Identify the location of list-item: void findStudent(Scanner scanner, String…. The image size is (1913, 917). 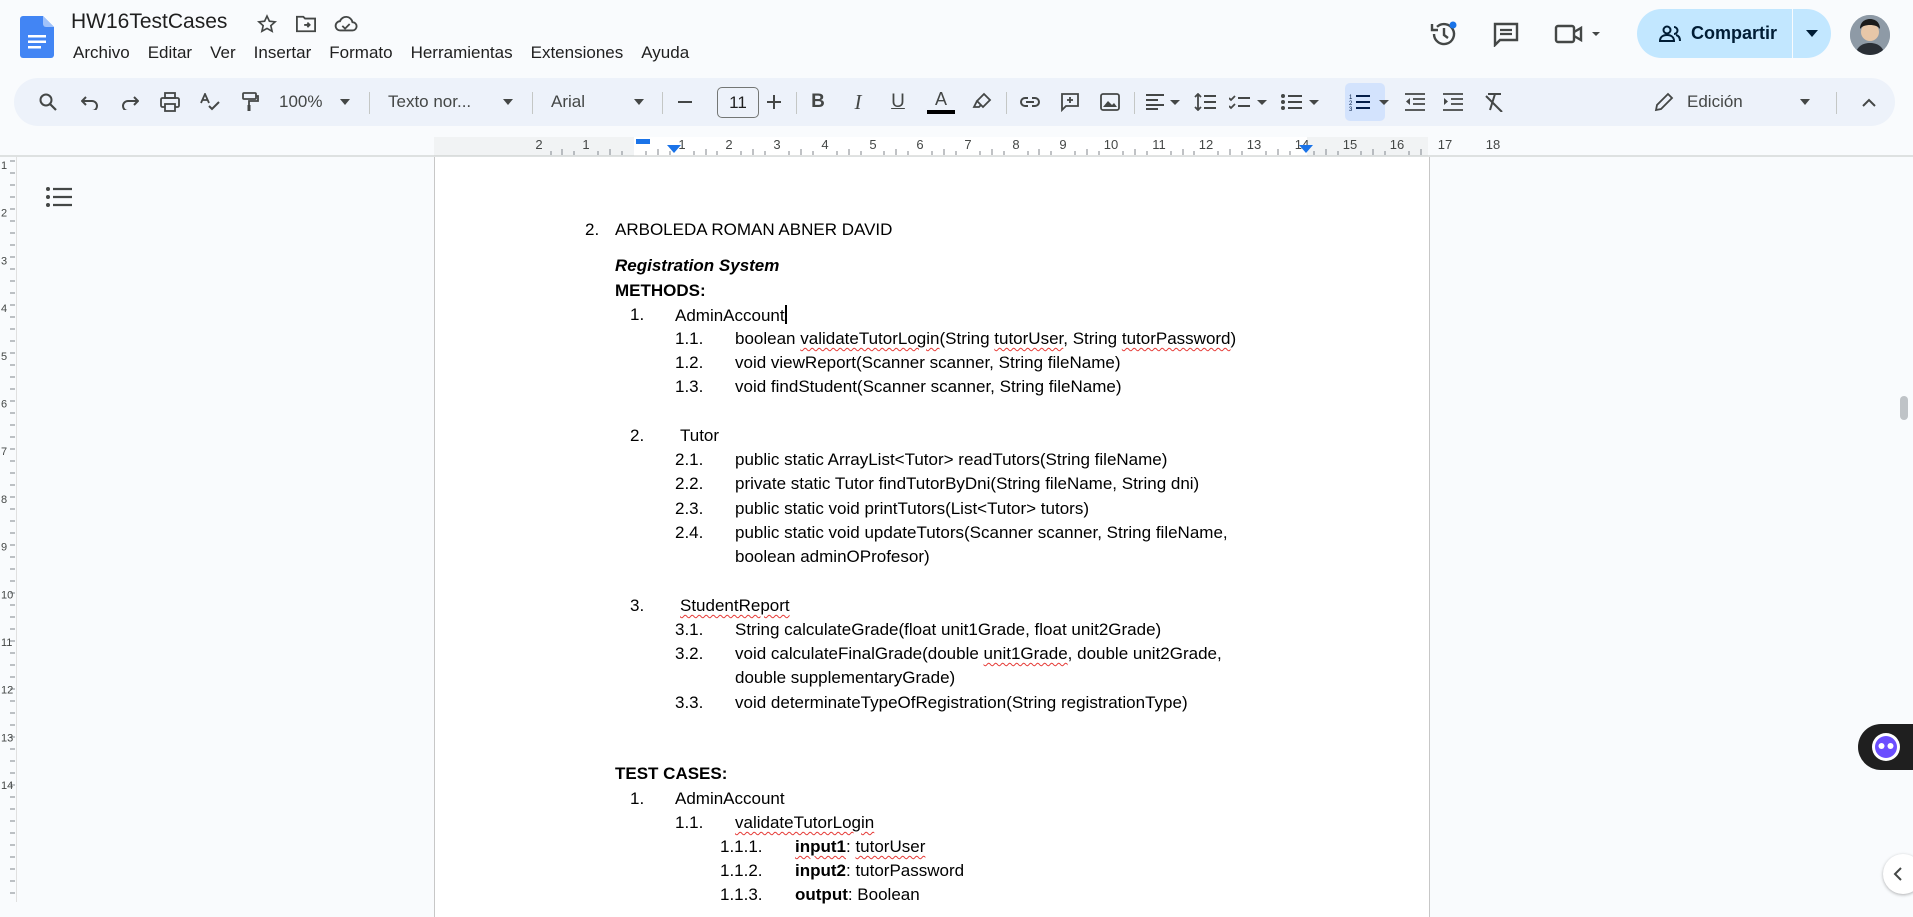
(928, 386).